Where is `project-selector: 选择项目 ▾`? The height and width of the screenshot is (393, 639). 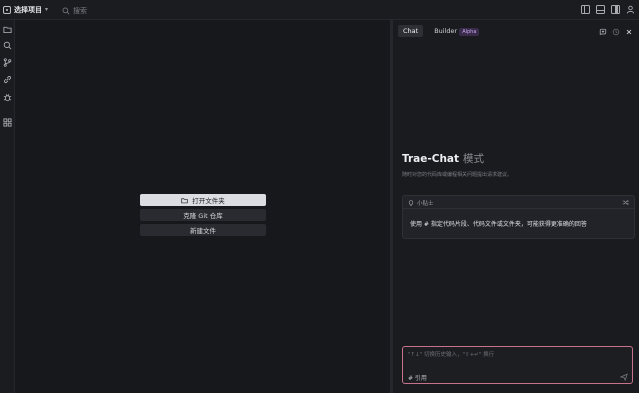 project-selector: 选择项目 ▾ is located at coordinates (27, 10).